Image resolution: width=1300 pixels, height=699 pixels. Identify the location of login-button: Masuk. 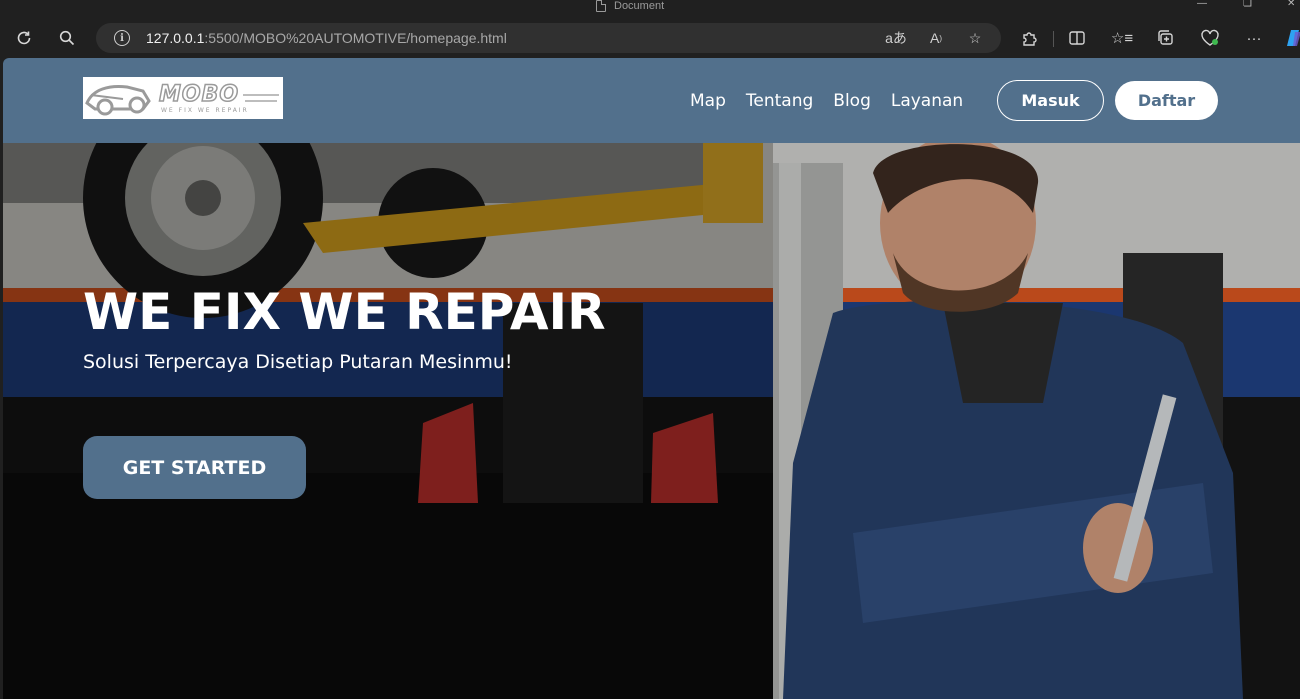
(1050, 100).